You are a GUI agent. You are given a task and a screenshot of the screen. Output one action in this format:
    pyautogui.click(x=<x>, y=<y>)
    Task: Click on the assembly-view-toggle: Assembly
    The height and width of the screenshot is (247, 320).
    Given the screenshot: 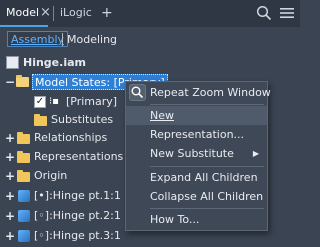 What is the action you would take?
    pyautogui.click(x=38, y=39)
    